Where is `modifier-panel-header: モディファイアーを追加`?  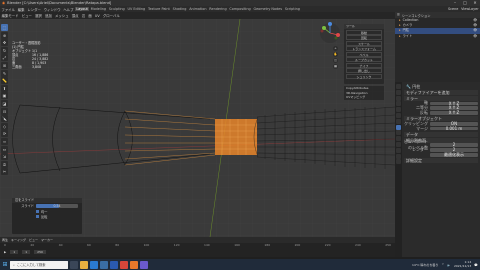 modifier-panel-header: モディファイアーを追加 is located at coordinates (441, 92).